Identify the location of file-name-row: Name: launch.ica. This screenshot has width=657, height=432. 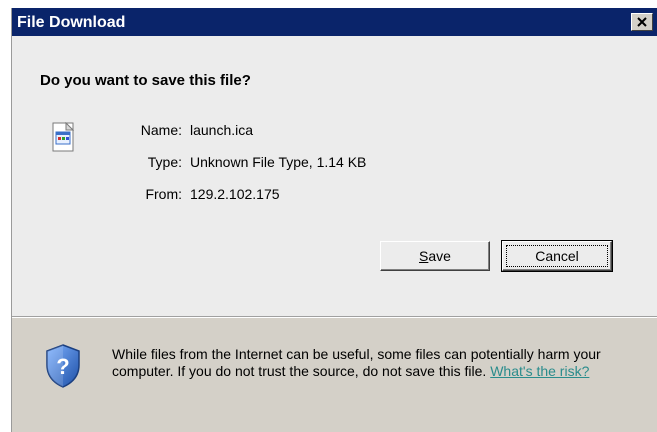
(312, 131).